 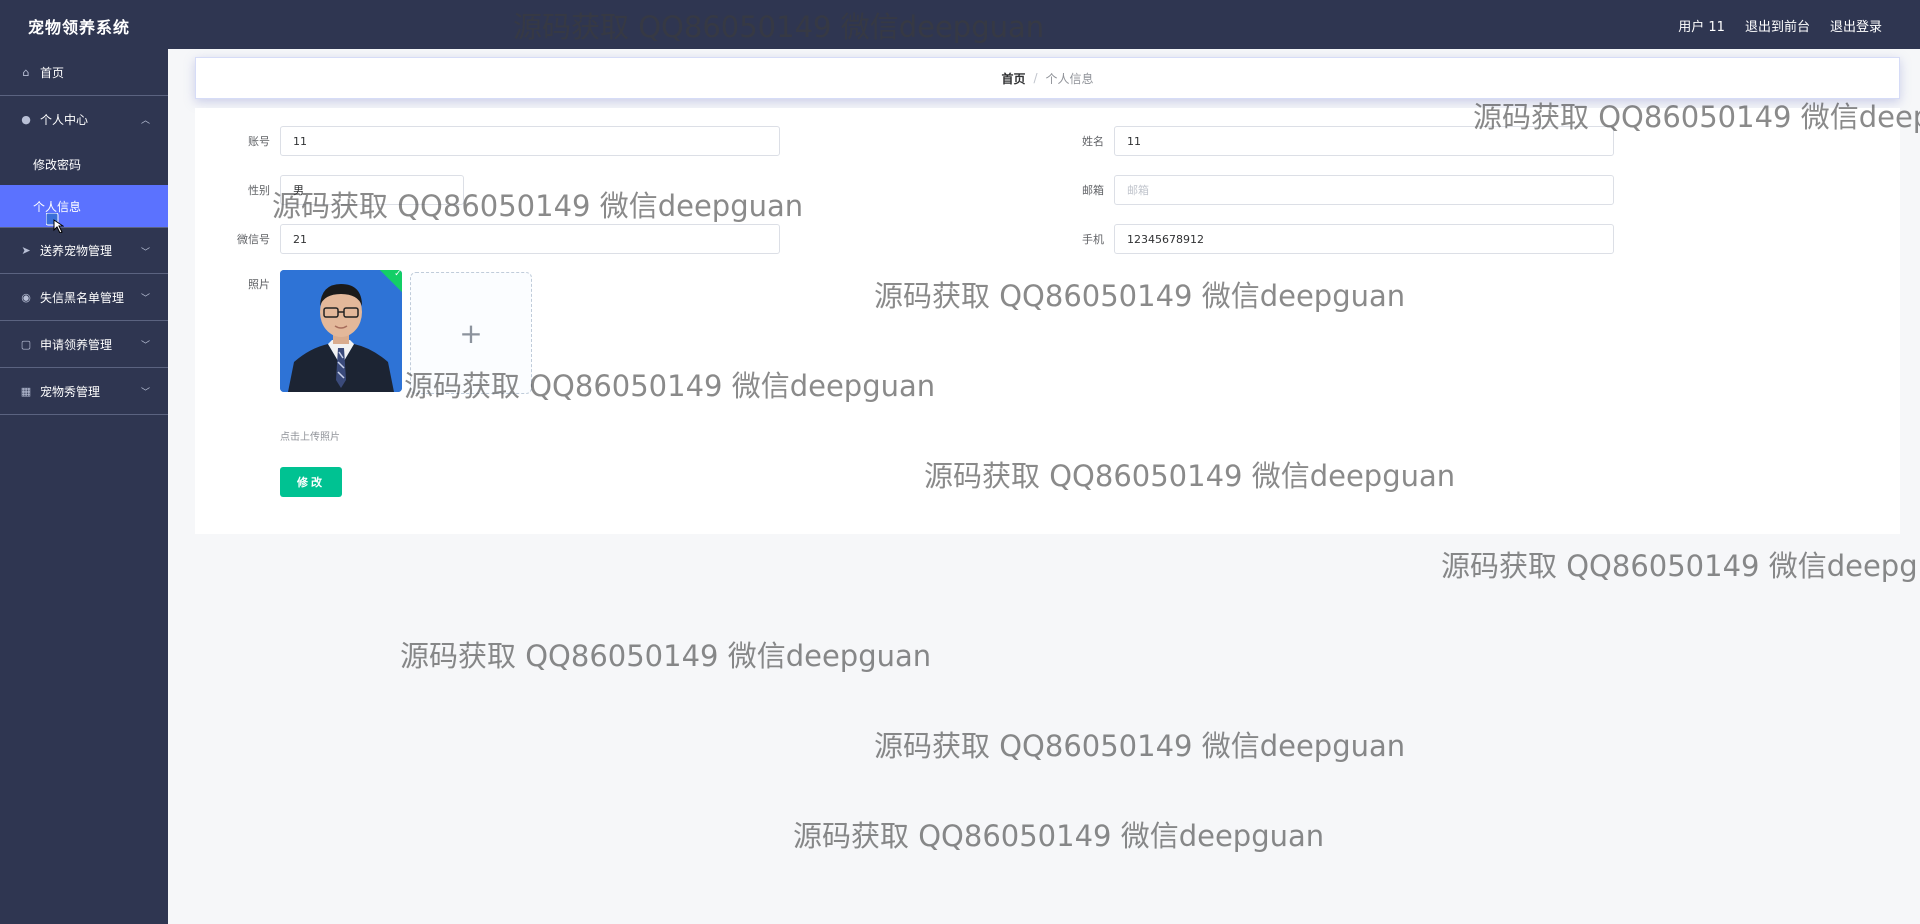 I want to click on name-label: 姓名, so click(x=1093, y=141).